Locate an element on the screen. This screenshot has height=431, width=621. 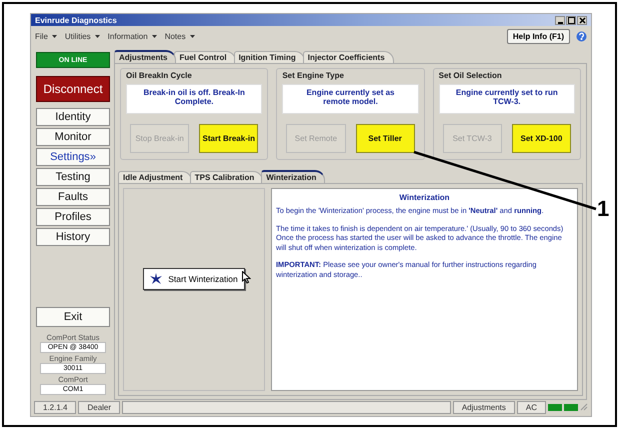
status-cell: 1.2.1.4 is located at coordinates (55, 407).